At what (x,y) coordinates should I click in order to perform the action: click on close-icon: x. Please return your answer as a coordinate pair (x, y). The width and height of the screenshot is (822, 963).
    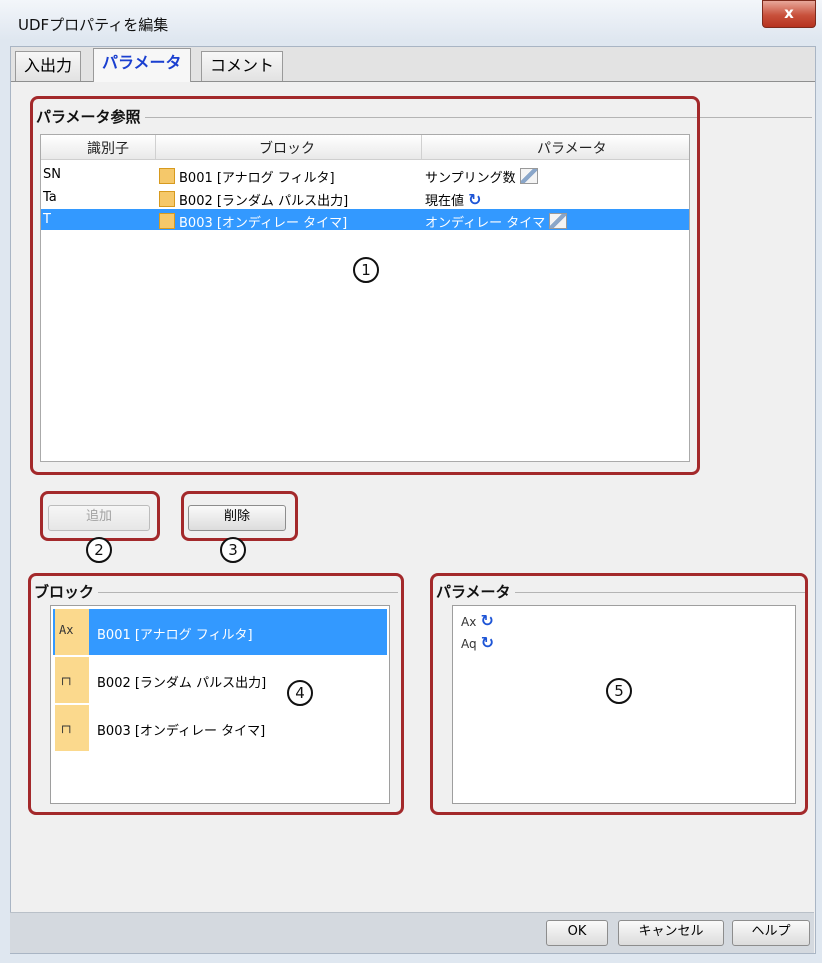
    Looking at the image, I should click on (789, 13).